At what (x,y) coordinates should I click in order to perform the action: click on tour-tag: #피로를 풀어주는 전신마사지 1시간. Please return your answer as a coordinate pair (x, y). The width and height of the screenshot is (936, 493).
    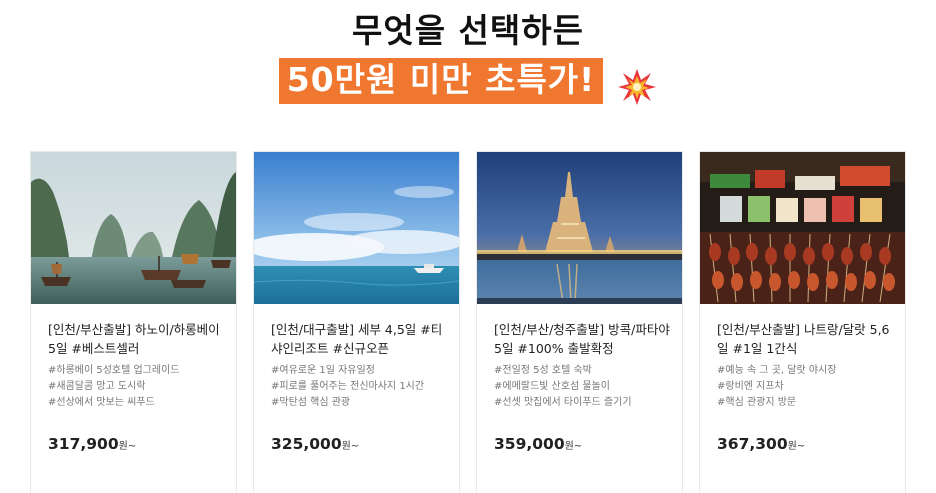
    Looking at the image, I should click on (348, 386).